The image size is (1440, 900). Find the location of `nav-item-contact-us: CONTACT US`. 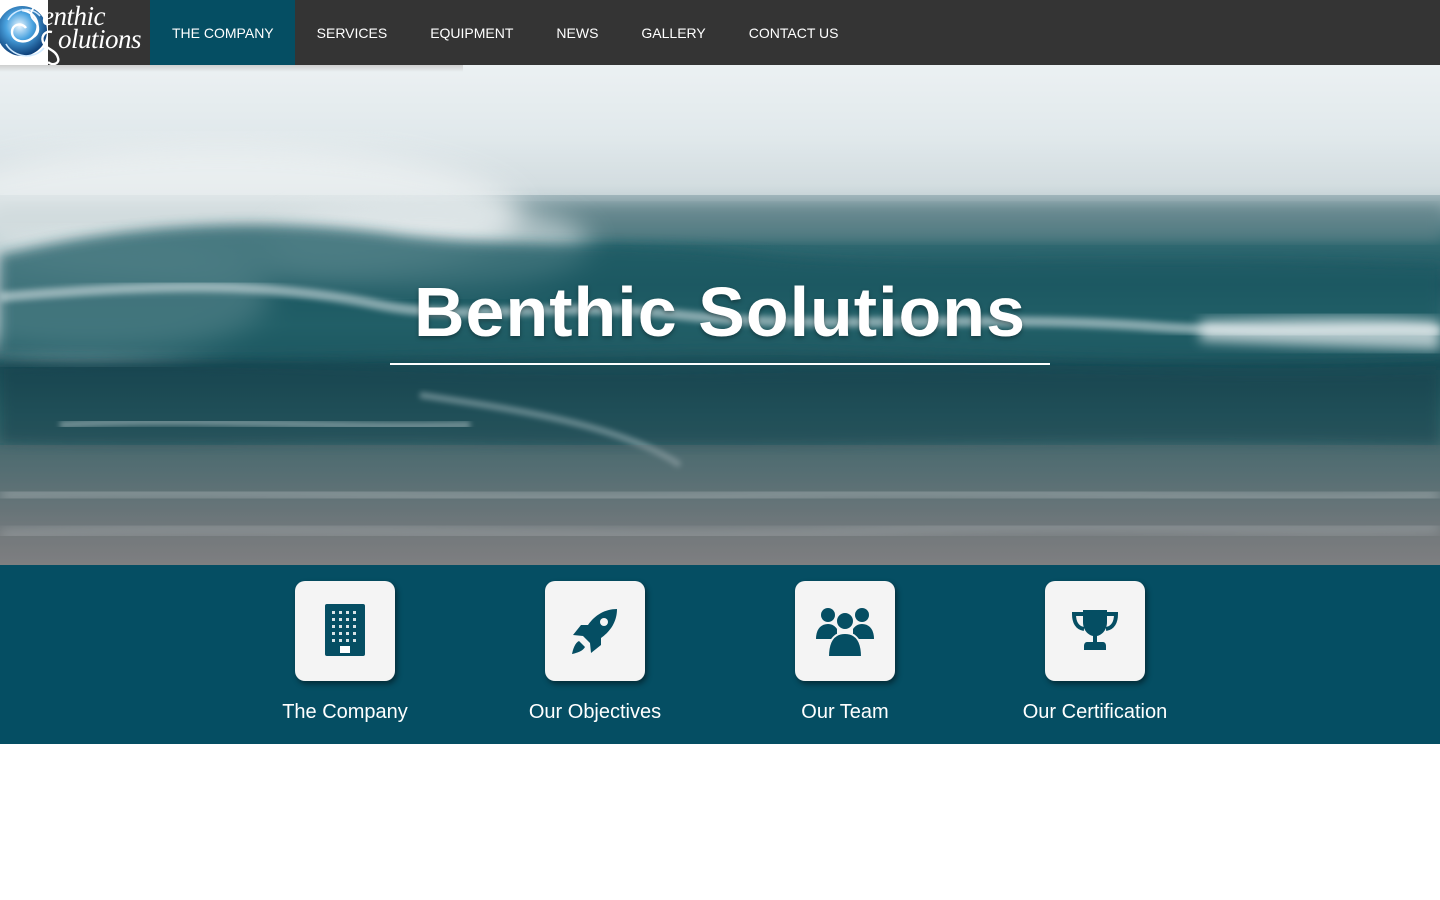

nav-item-contact-us: CONTACT US is located at coordinates (793, 32).